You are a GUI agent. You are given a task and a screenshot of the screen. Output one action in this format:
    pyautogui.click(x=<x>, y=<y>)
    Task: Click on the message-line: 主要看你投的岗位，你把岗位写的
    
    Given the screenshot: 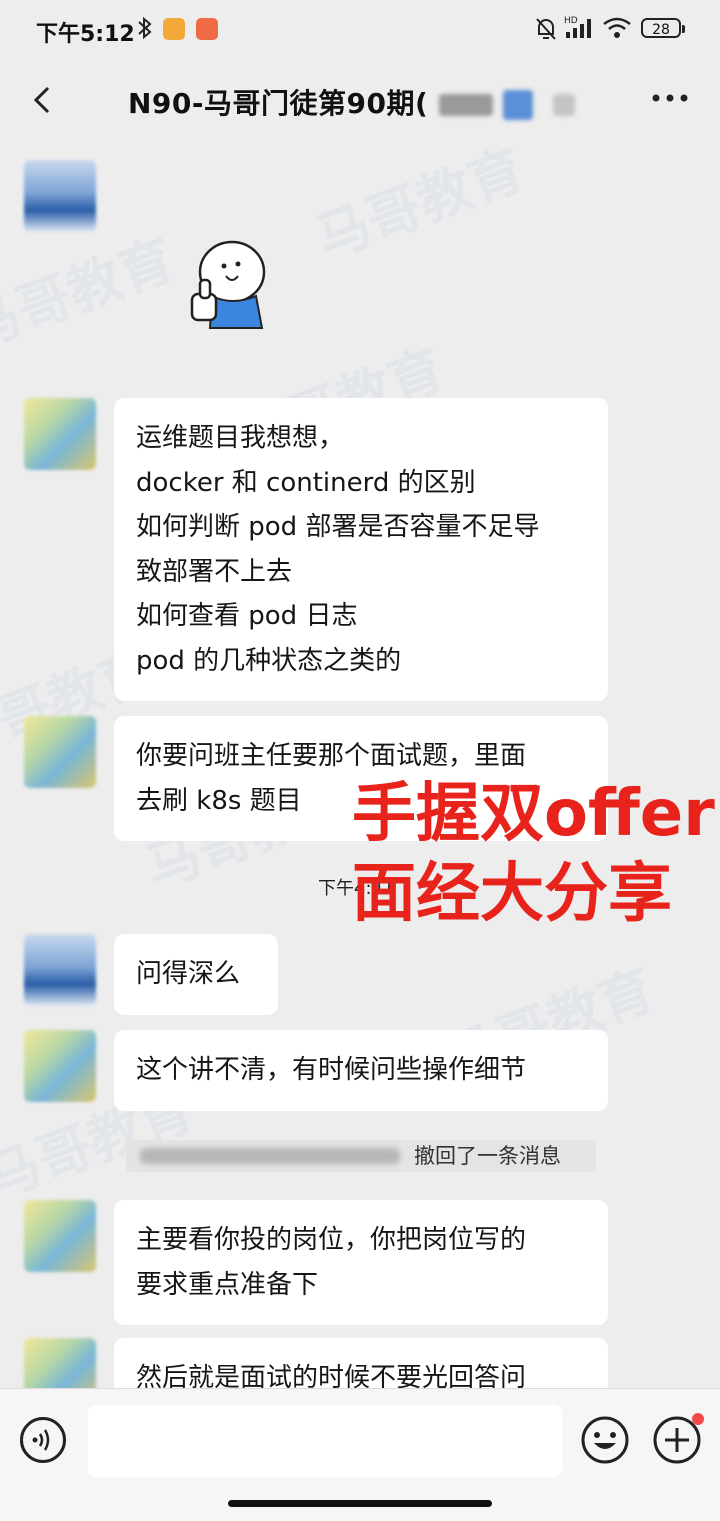 What is the action you would take?
    pyautogui.click(x=331, y=1240)
    